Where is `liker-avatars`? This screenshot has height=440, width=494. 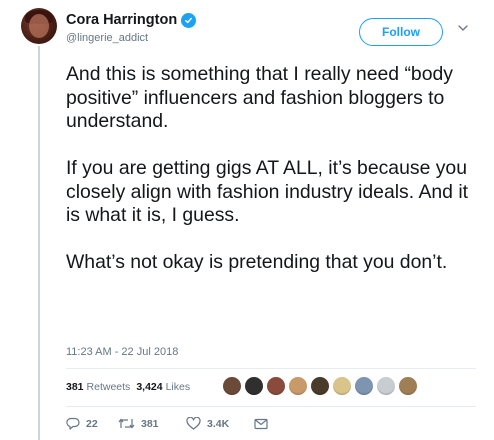 liker-avatars is located at coordinates (321, 386).